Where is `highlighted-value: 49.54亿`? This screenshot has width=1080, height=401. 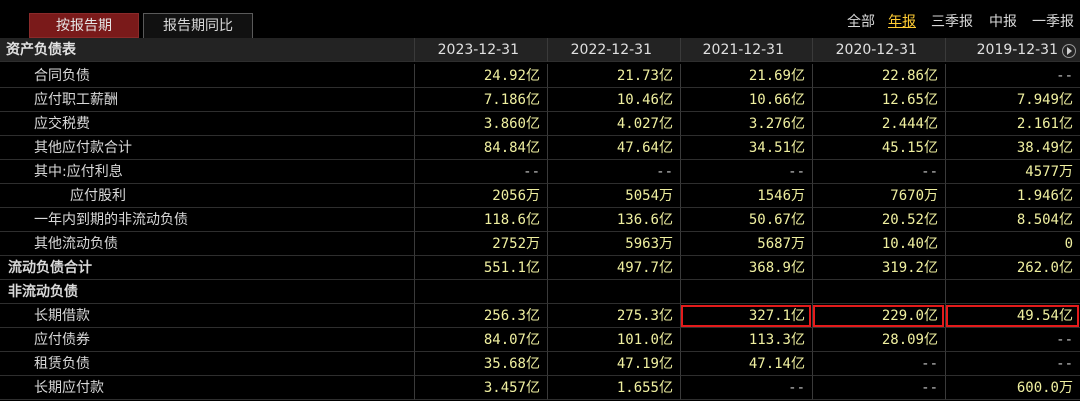 highlighted-value: 49.54亿 is located at coordinates (1012, 316).